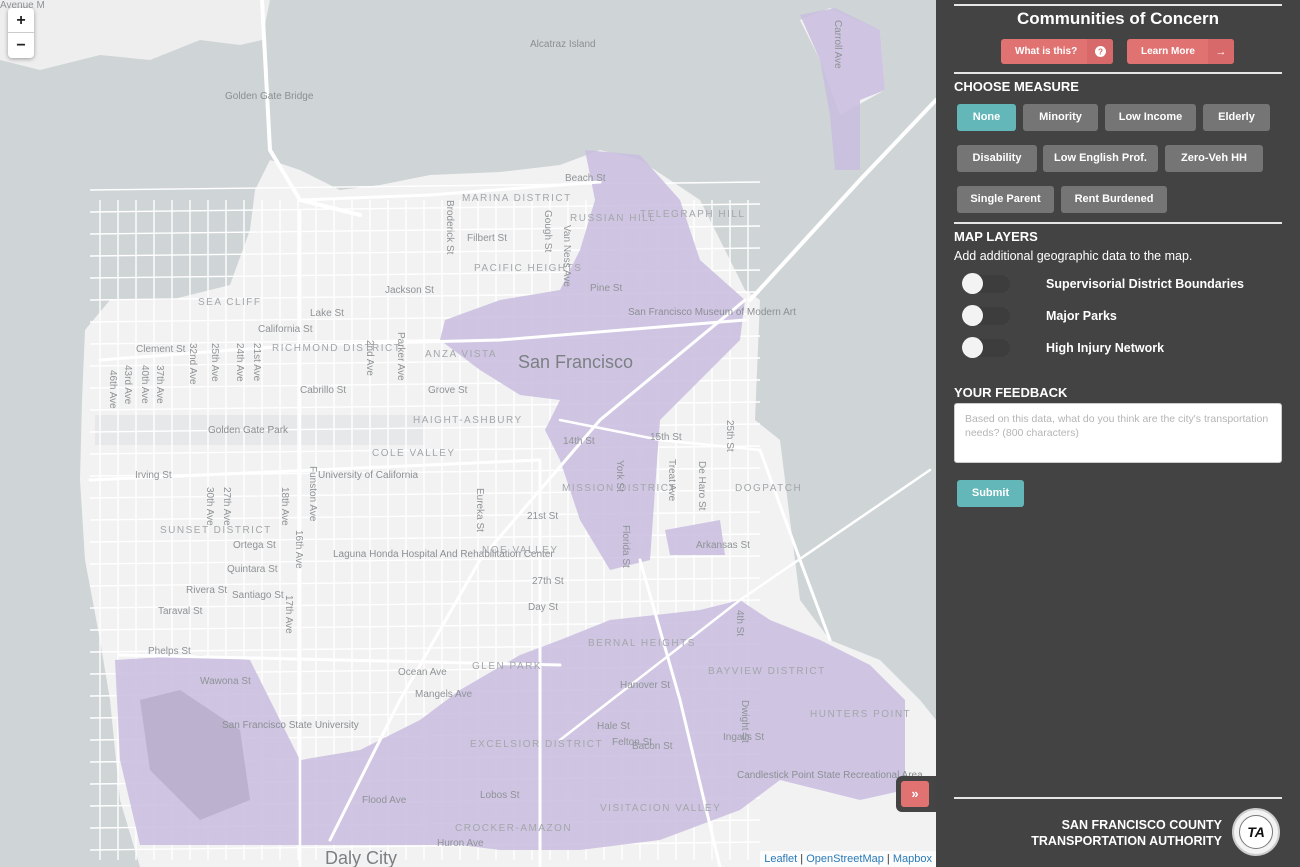 This screenshot has height=867, width=1300. I want to click on openstreetmap-link: OpenStreetMap, so click(845, 859).